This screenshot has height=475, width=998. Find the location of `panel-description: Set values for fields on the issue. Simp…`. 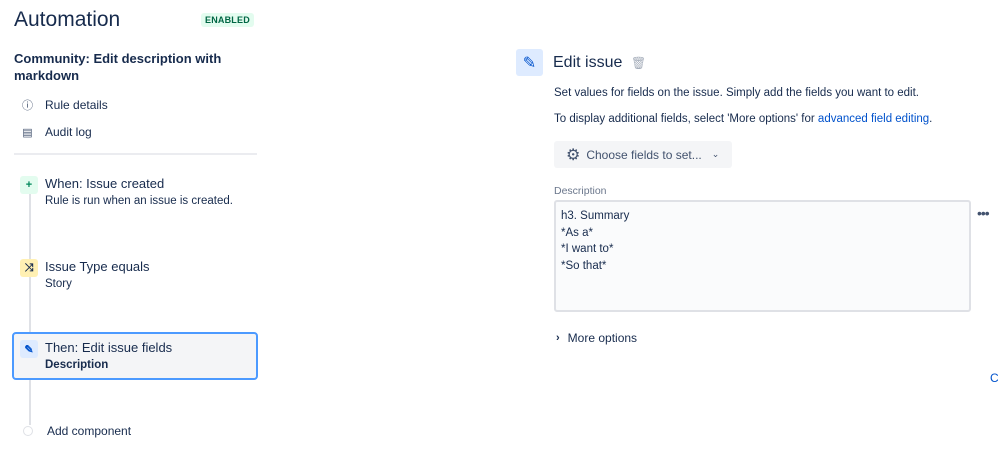

panel-description: Set values for fields on the issue. Simp… is located at coordinates (737, 93).